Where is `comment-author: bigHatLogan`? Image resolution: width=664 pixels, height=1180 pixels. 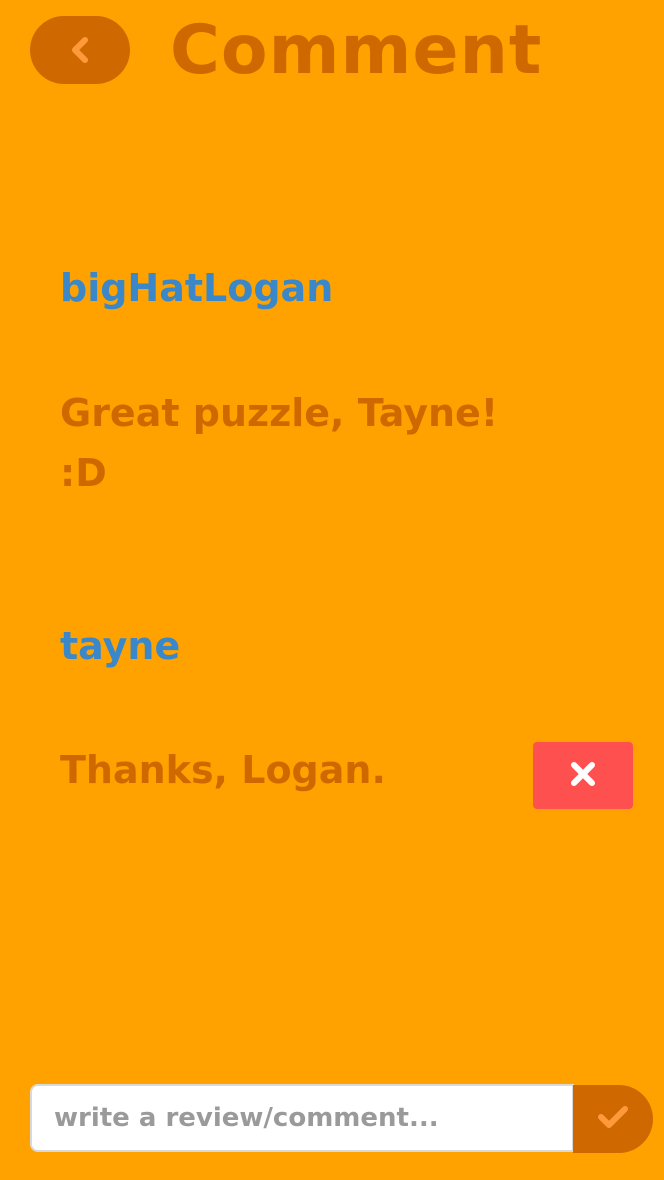 comment-author: bigHatLogan is located at coordinates (295, 288).